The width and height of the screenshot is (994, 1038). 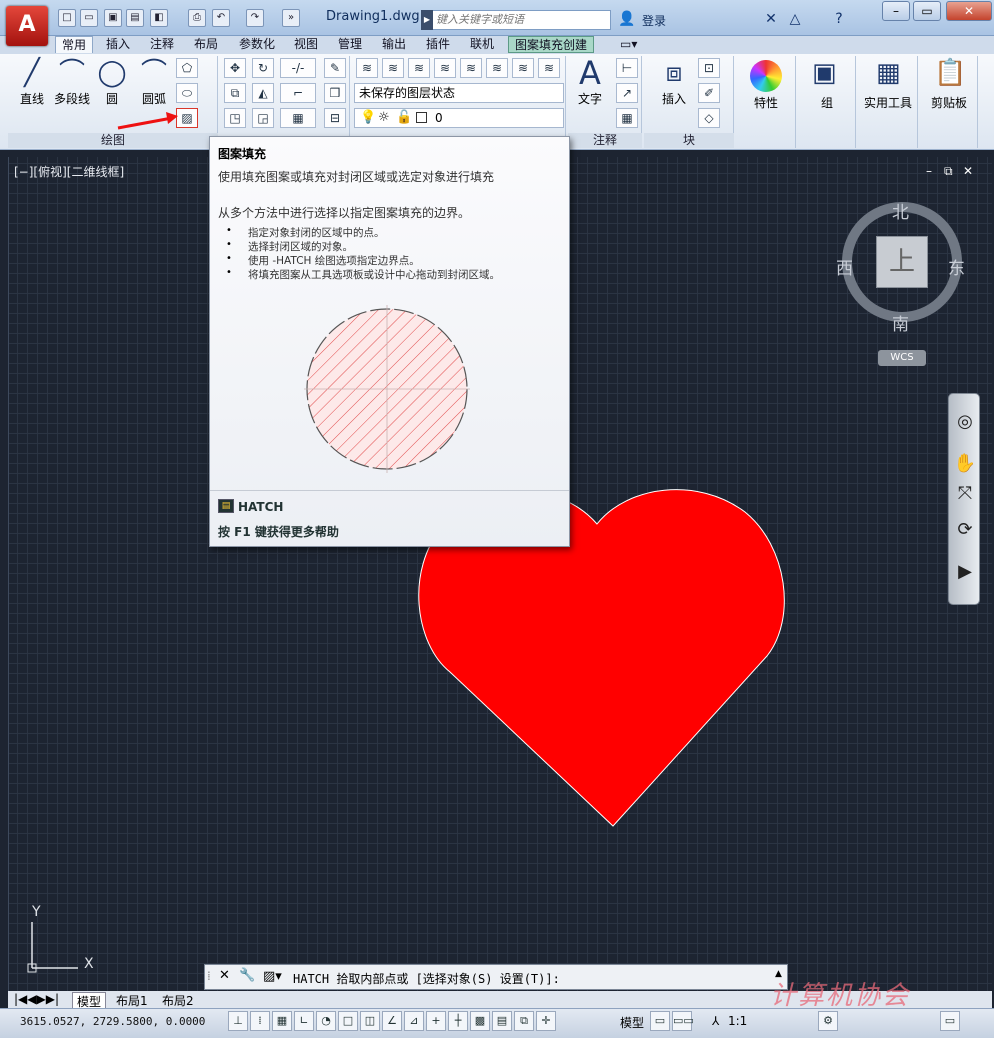 I want to click on layer-state-dropdown: 未保存的图层状态, so click(x=459, y=93).